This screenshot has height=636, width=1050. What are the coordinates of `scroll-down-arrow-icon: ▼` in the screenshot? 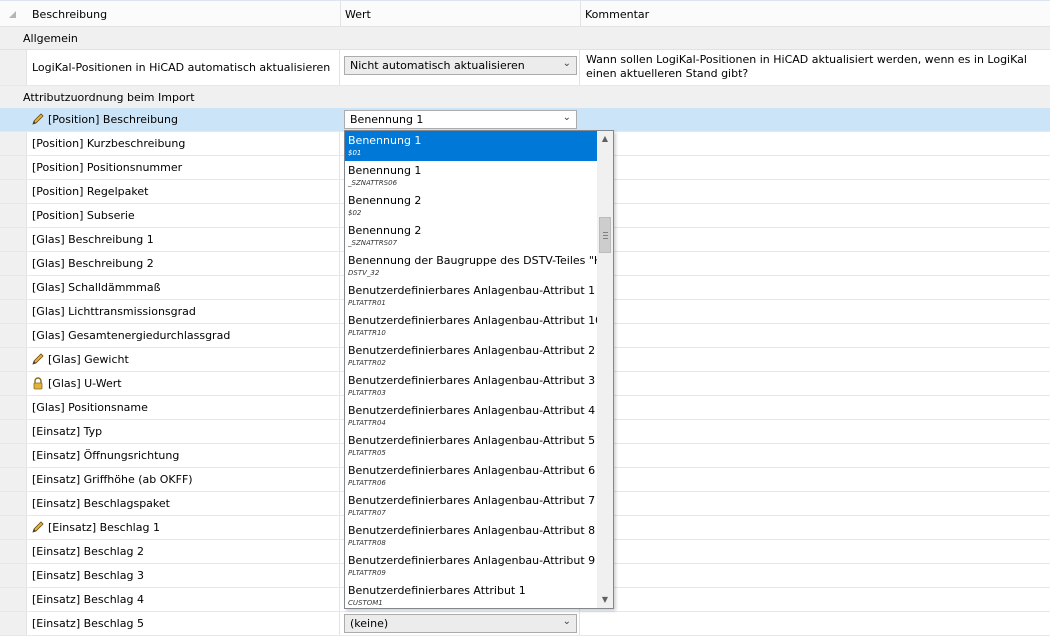 It's located at (605, 600).